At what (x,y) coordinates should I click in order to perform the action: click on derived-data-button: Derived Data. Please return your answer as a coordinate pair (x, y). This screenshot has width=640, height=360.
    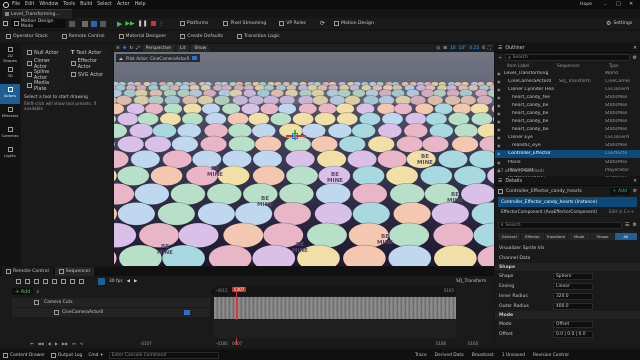
    Looking at the image, I should click on (449, 355).